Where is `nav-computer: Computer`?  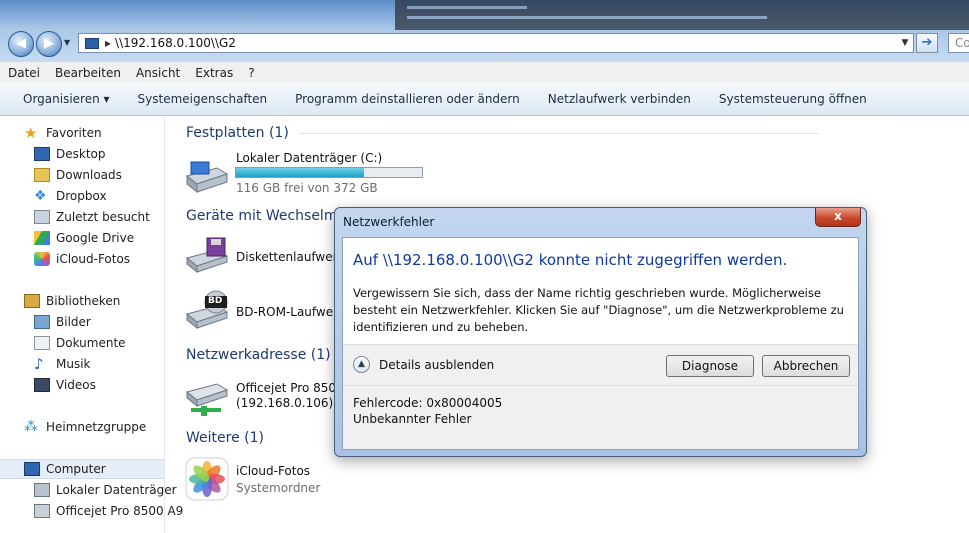
nav-computer: Computer is located at coordinates (82, 469).